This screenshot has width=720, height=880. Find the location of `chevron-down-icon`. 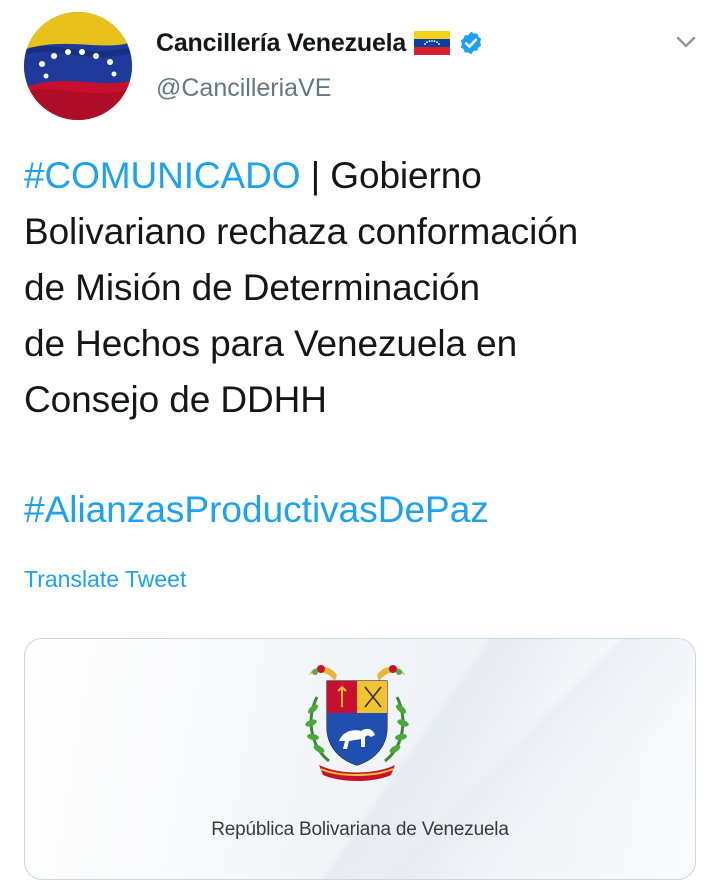

chevron-down-icon is located at coordinates (686, 42).